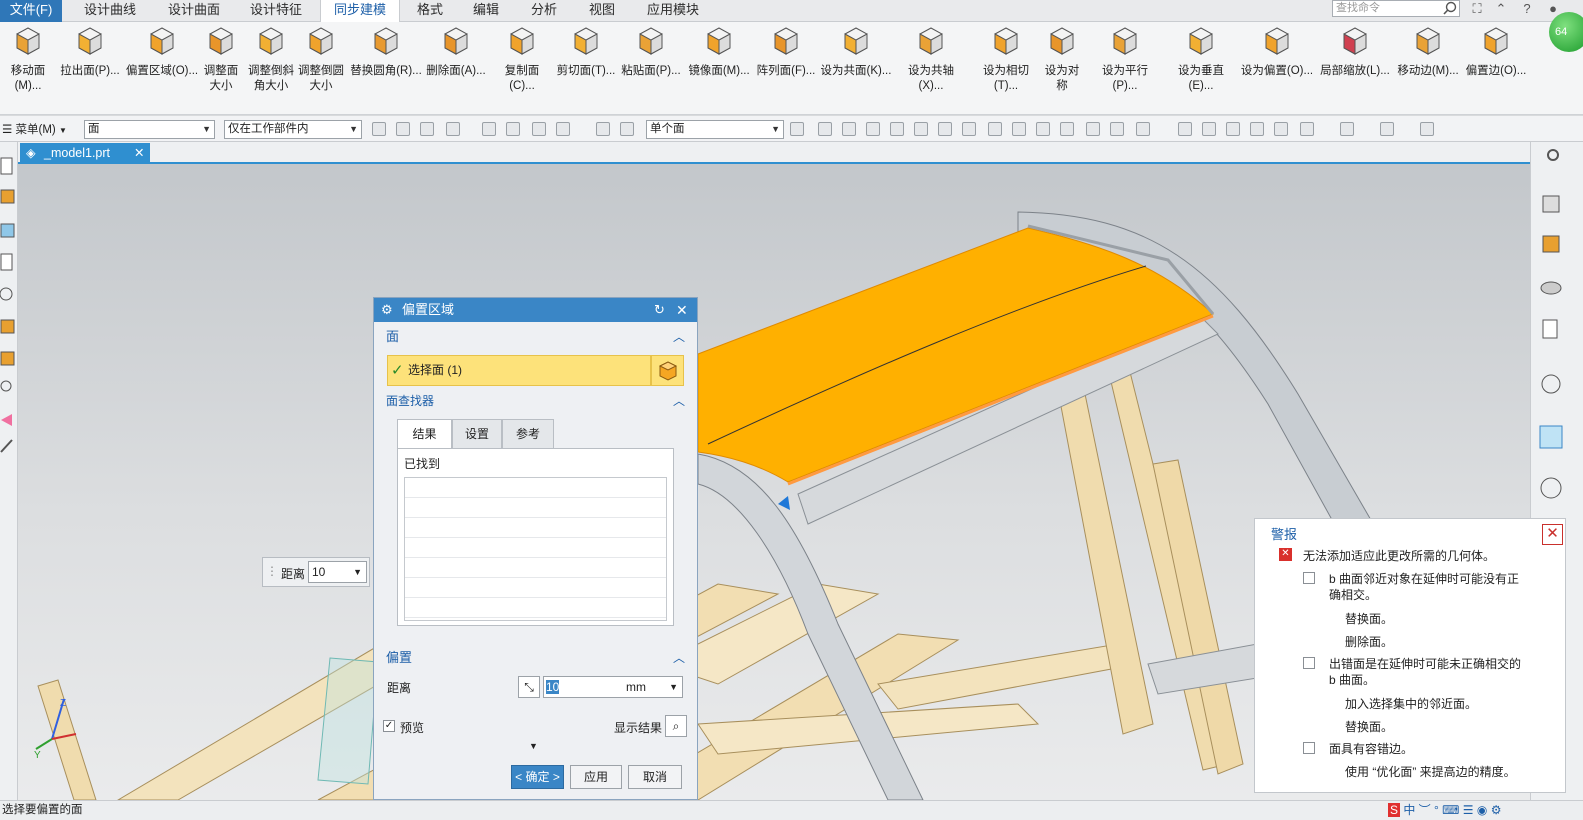 The height and width of the screenshot is (820, 1583). I want to click on menu-design-feature: 设计特征, so click(276, 11).